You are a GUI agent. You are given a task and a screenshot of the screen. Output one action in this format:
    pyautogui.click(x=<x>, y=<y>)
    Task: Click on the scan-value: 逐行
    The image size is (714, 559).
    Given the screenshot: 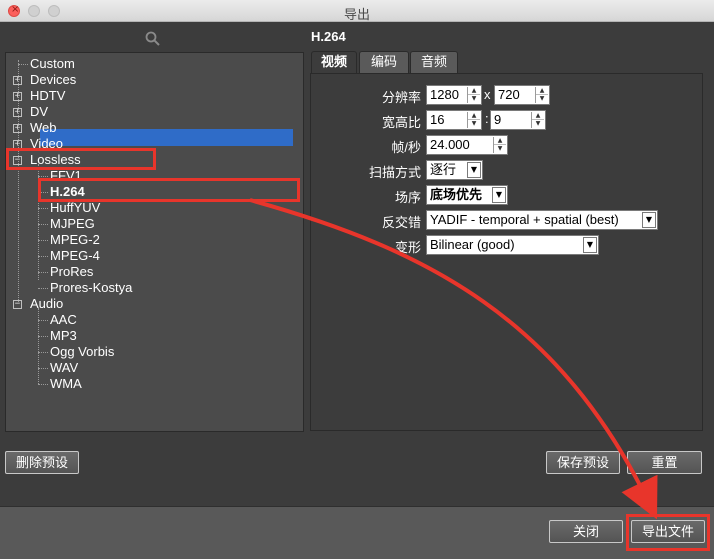 What is the action you would take?
    pyautogui.click(x=443, y=169)
    